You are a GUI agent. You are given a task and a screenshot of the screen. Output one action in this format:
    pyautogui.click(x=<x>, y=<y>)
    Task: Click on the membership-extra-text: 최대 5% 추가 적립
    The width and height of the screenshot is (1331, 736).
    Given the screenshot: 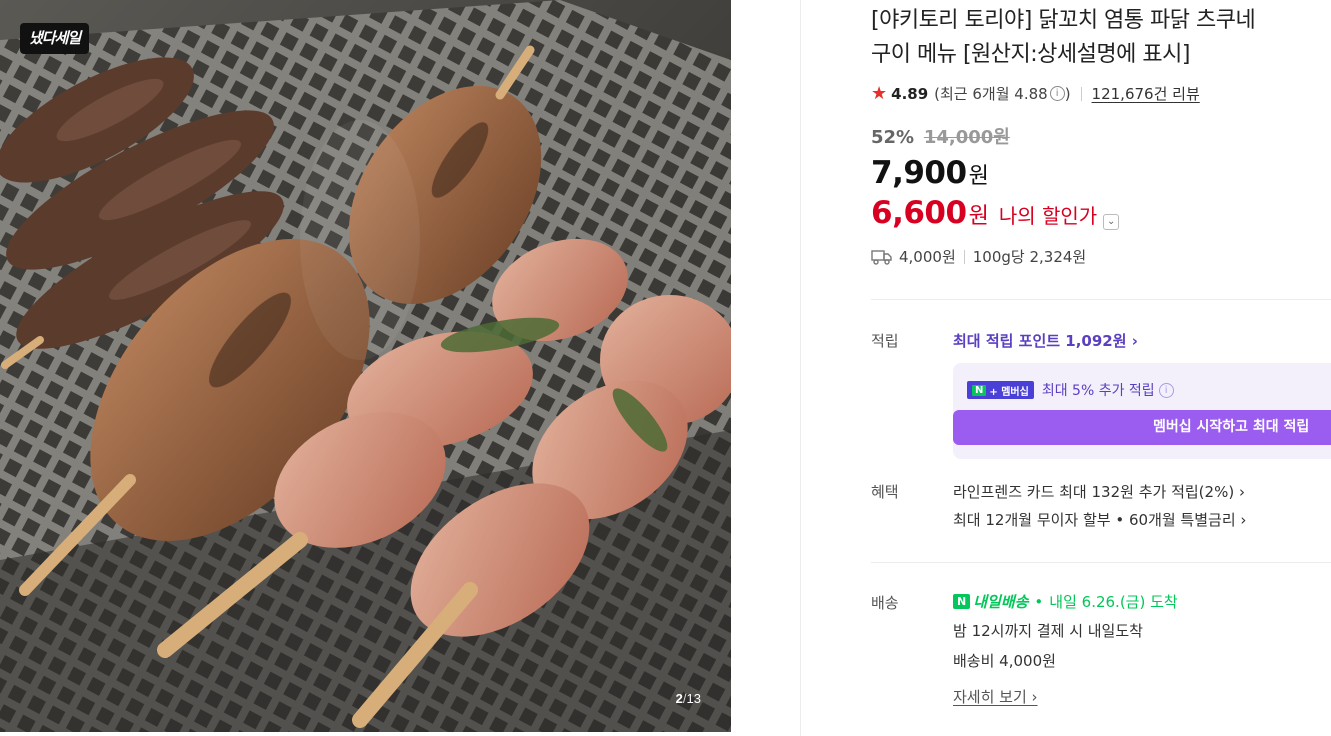 What is the action you would take?
    pyautogui.click(x=1098, y=391)
    